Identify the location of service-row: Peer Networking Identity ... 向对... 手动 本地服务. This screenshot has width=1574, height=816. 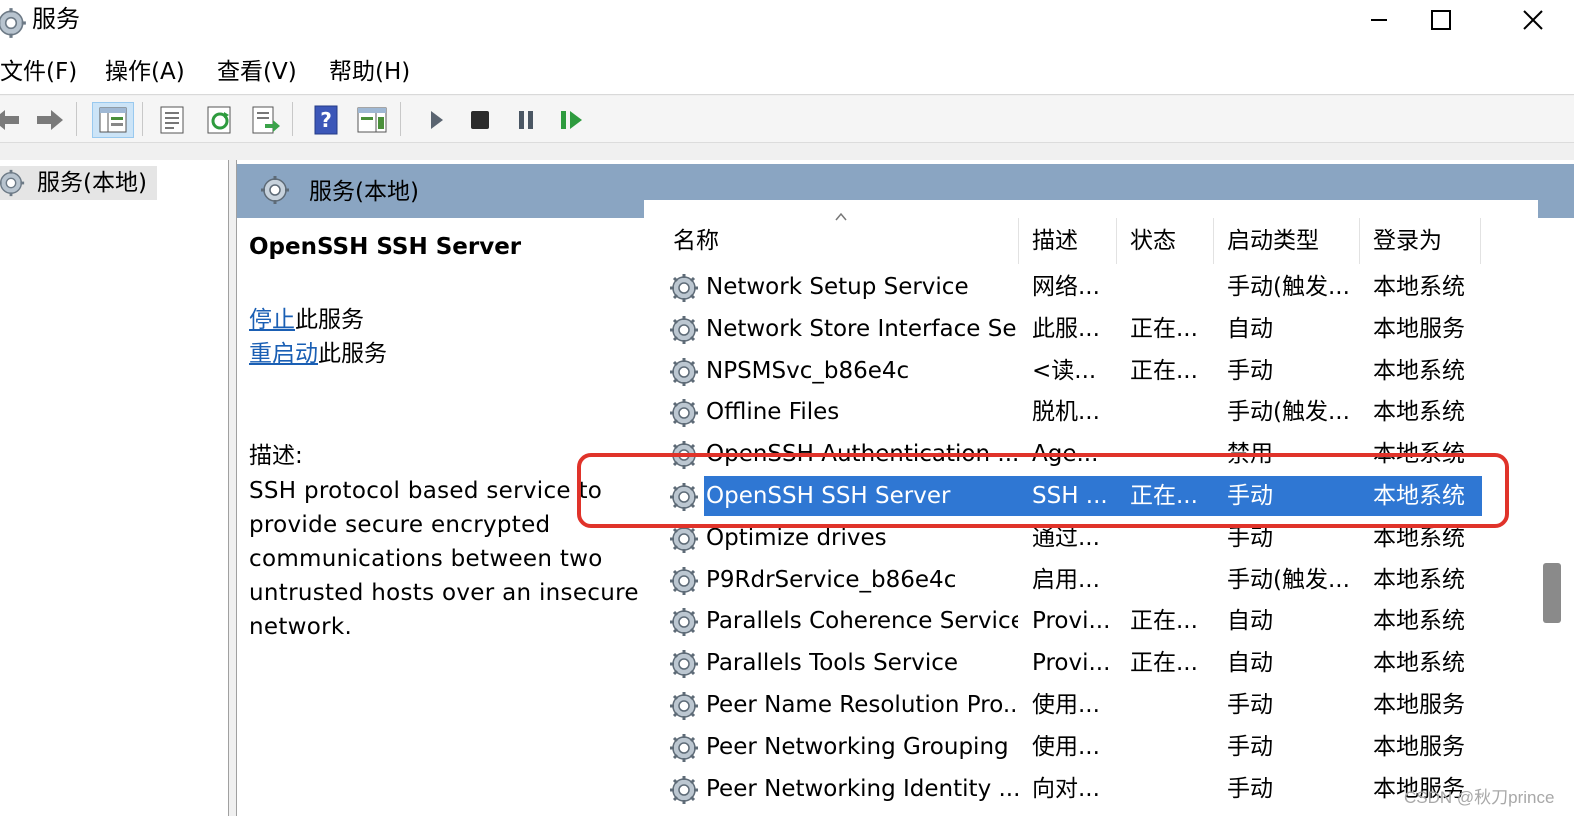
(1074, 790).